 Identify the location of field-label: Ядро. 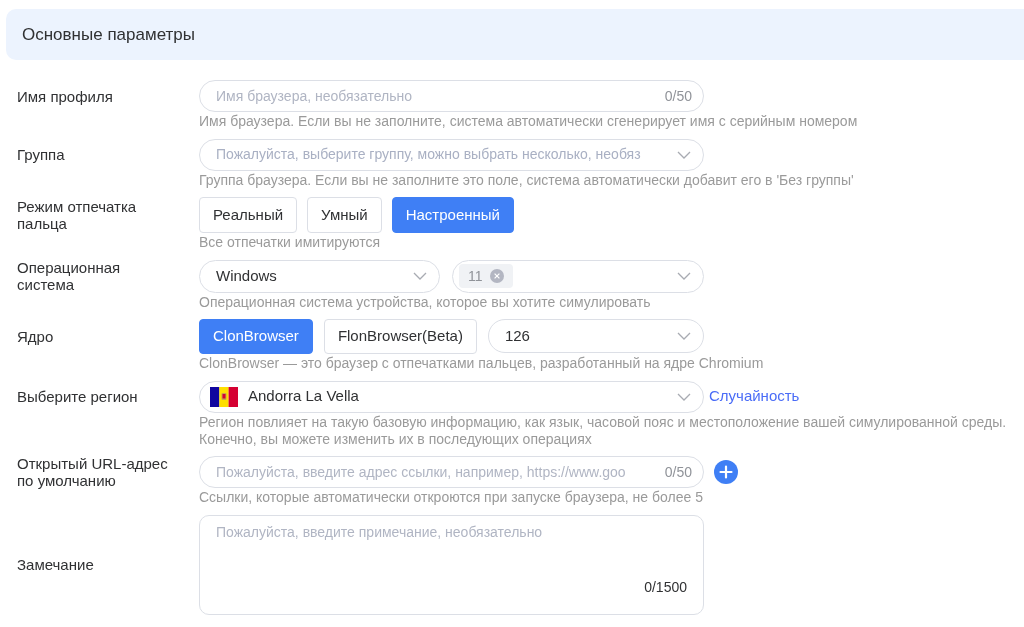
(36, 336).